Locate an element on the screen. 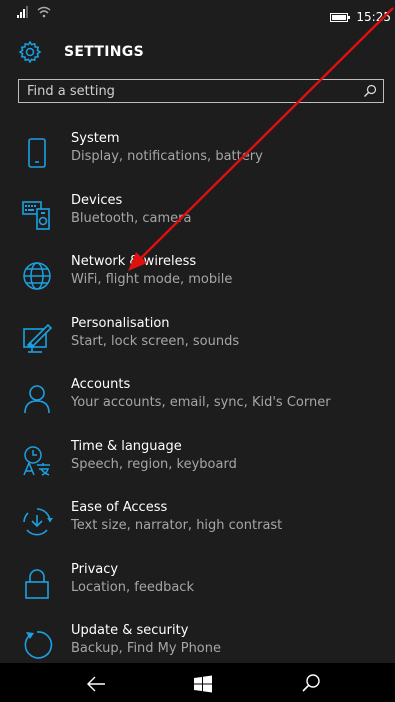 The width and height of the screenshot is (395, 702). search-box is located at coordinates (201, 91).